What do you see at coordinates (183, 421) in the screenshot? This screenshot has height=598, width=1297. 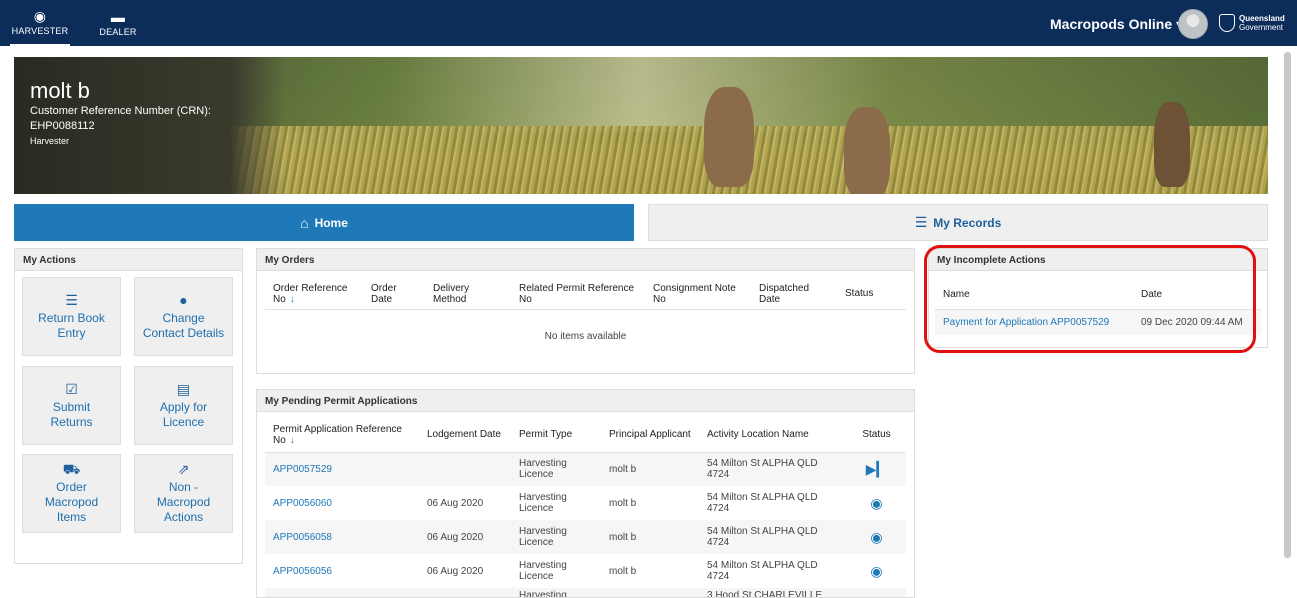 I see `action-label: Licence` at bounding box center [183, 421].